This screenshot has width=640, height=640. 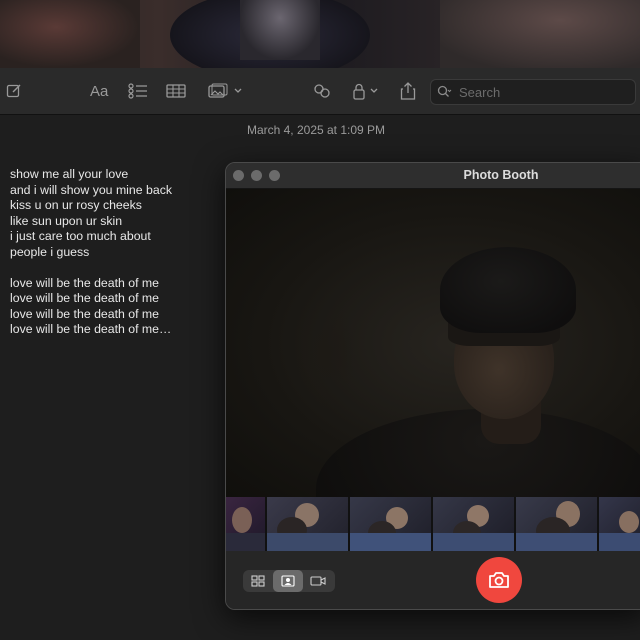 What do you see at coordinates (365, 91) in the screenshot?
I see `lock-icon` at bounding box center [365, 91].